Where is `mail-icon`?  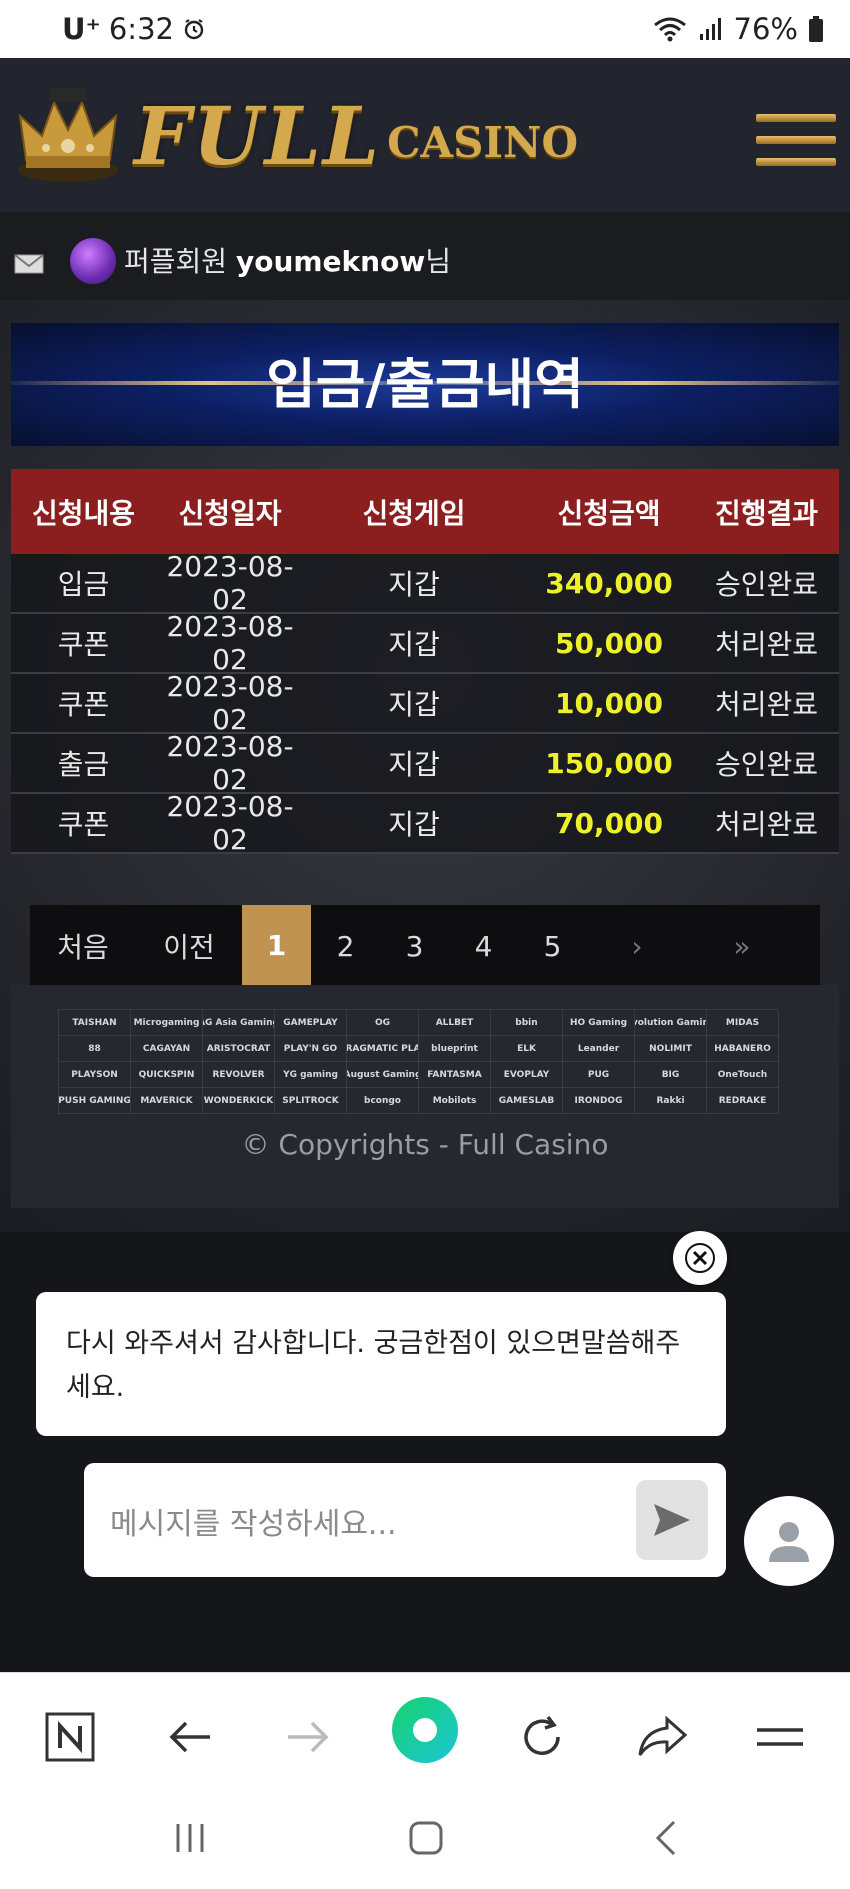
mail-icon is located at coordinates (29, 264).